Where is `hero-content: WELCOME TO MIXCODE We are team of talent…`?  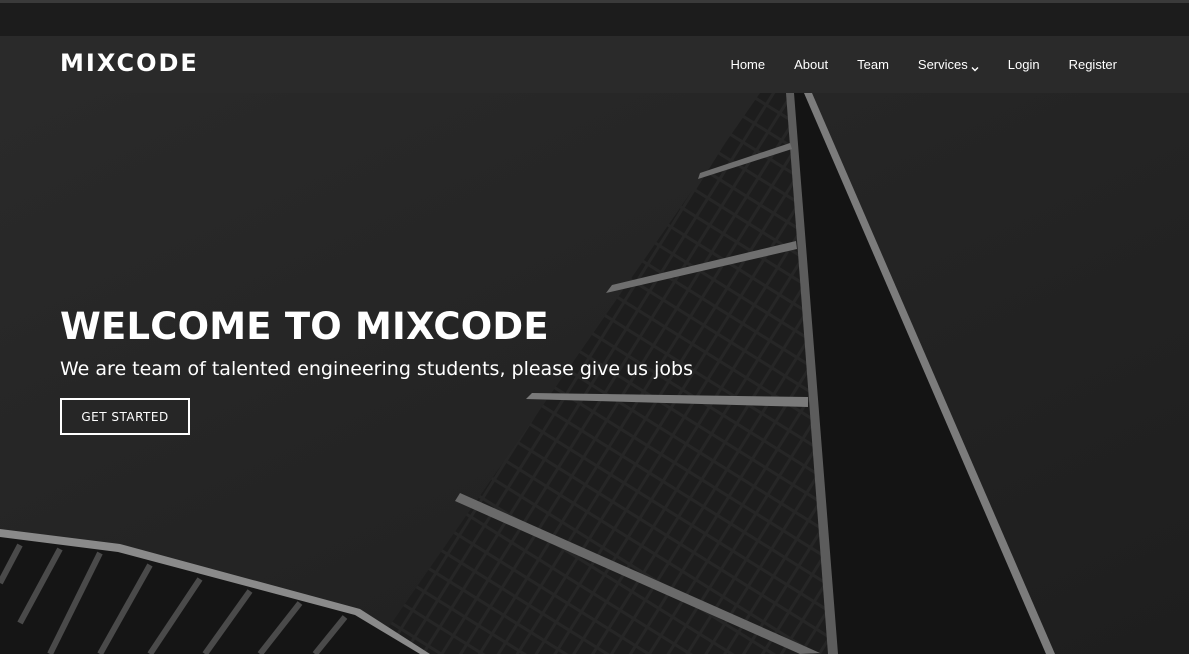
hero-content: WELCOME TO MIXCODE We are team of talent… is located at coordinates (376, 370).